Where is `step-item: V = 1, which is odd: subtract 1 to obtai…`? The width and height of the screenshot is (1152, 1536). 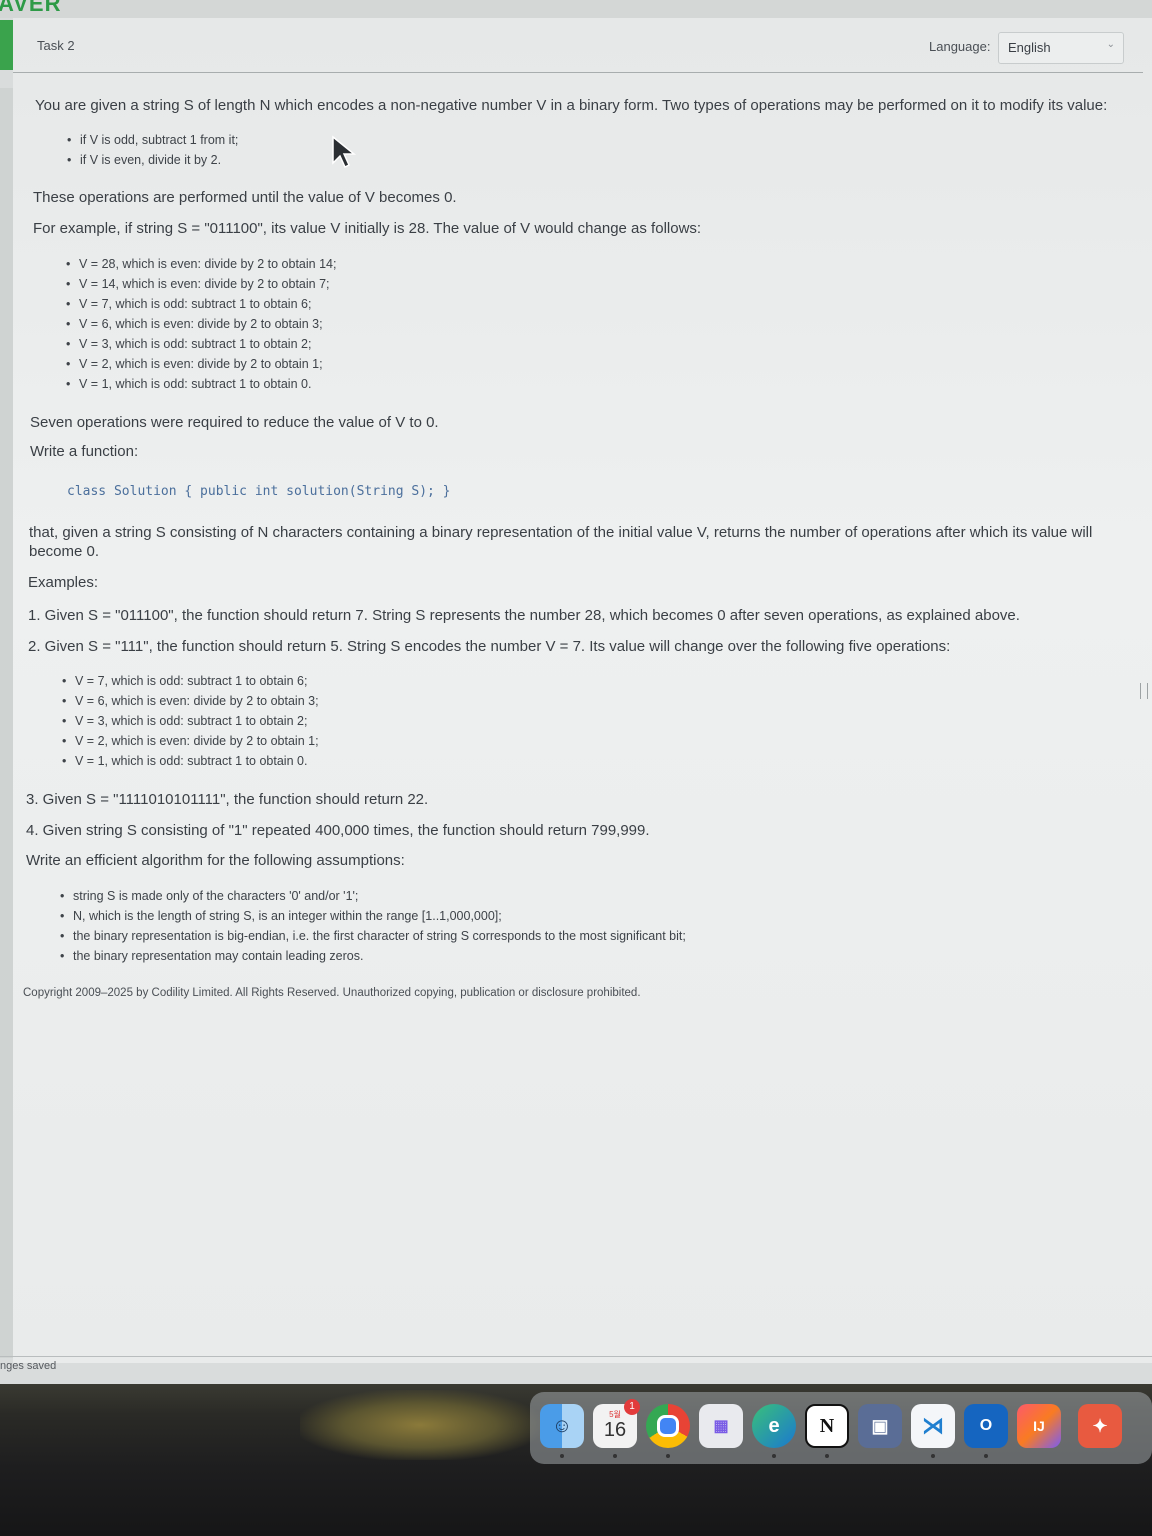
step-item: V = 1, which is odd: subtract 1 to obtai… is located at coordinates (188, 384).